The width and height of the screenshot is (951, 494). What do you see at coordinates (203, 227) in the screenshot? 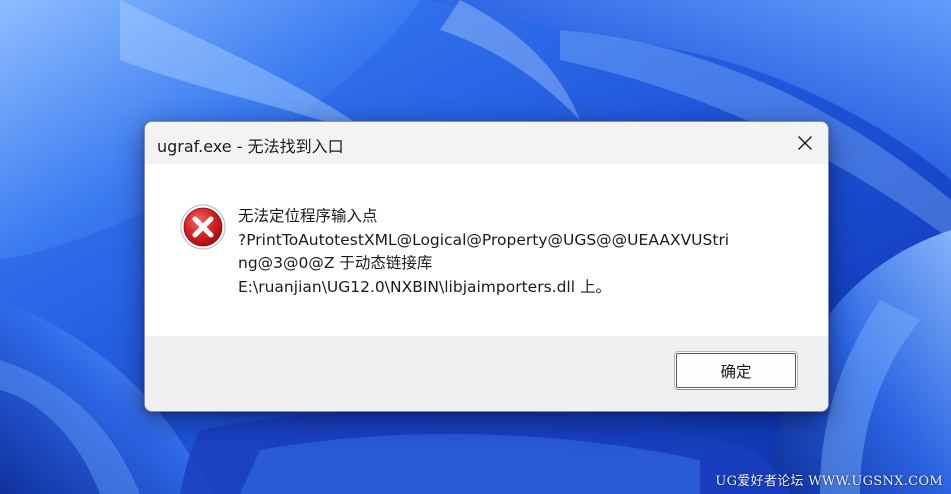
I see `error-icon` at bounding box center [203, 227].